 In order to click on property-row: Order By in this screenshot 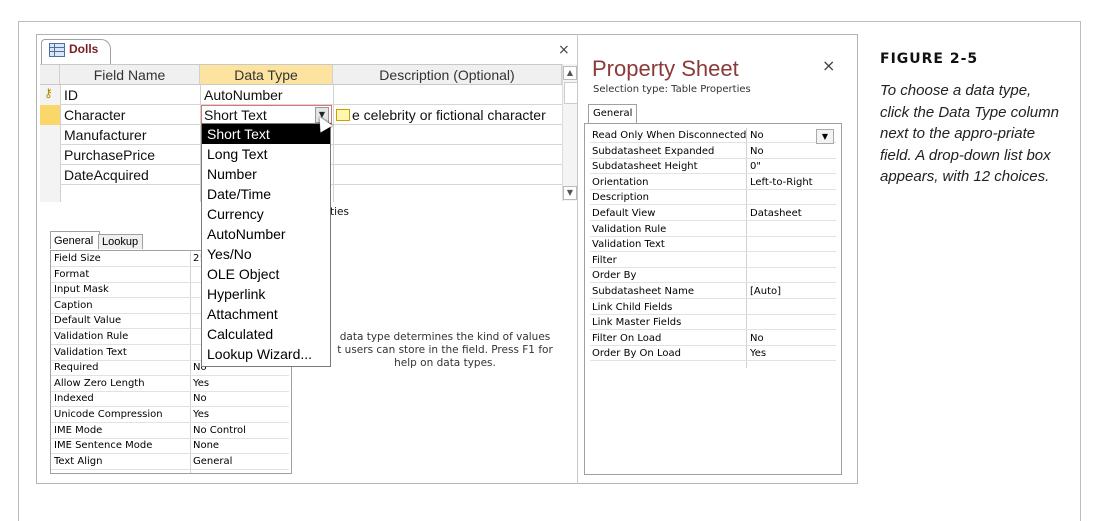, I will do `click(713, 276)`.